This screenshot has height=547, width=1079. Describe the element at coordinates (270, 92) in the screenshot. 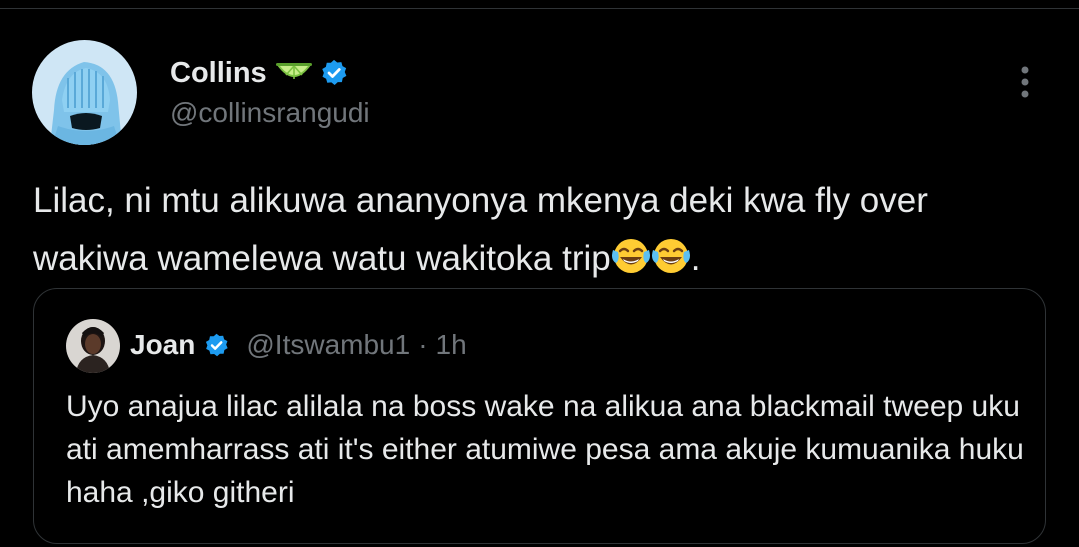

I see `tweet-author: Collins @collinsrangudi` at that location.